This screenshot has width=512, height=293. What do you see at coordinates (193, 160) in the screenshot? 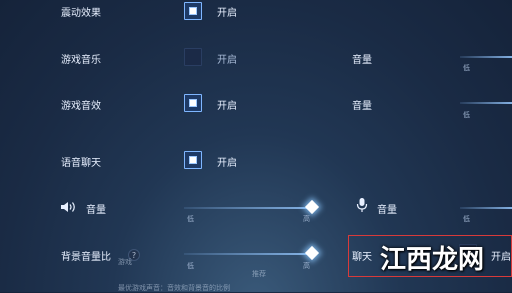
I see `voice-chat-checkbox` at bounding box center [193, 160].